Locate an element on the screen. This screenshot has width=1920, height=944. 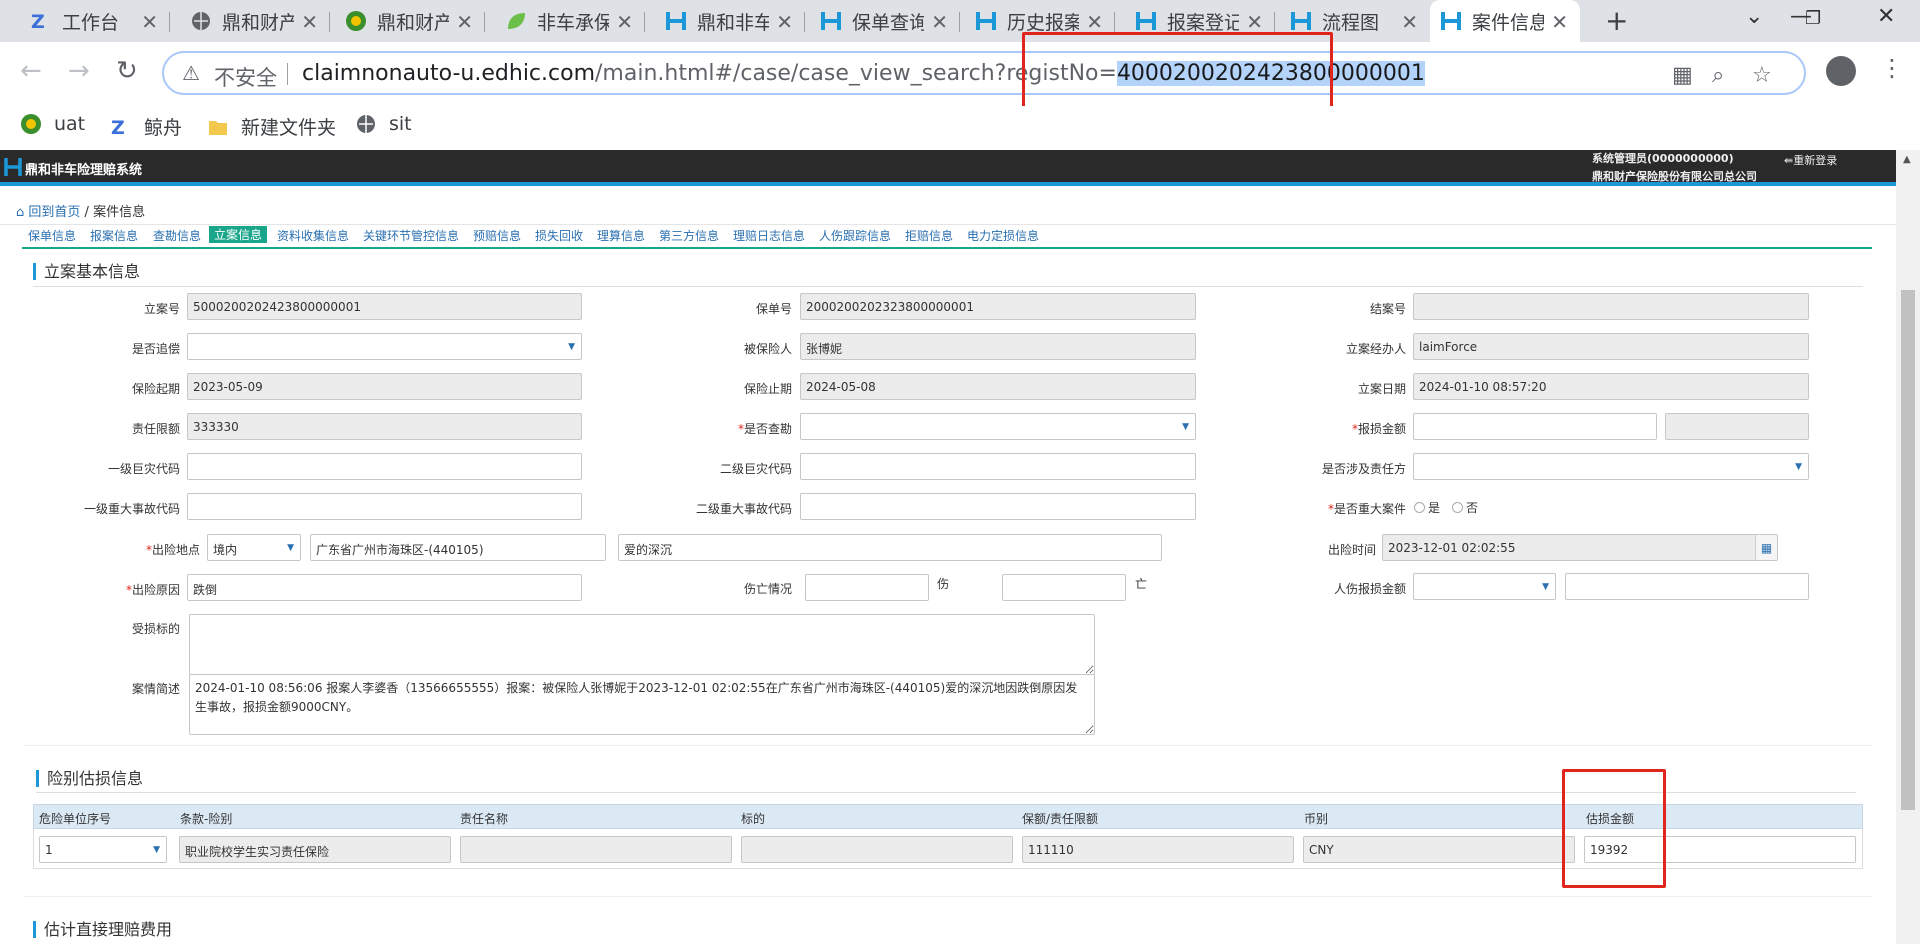
zoom-icon: ⌕ is located at coordinates (1718, 75).